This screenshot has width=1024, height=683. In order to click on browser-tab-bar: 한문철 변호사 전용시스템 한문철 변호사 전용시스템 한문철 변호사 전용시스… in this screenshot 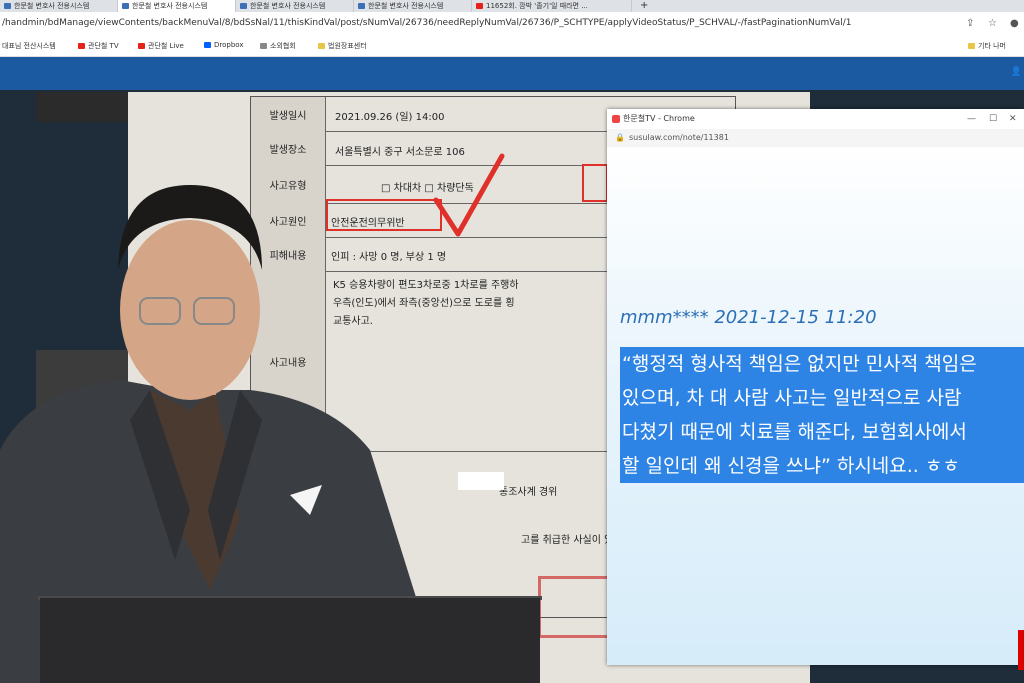, I will do `click(512, 6)`.